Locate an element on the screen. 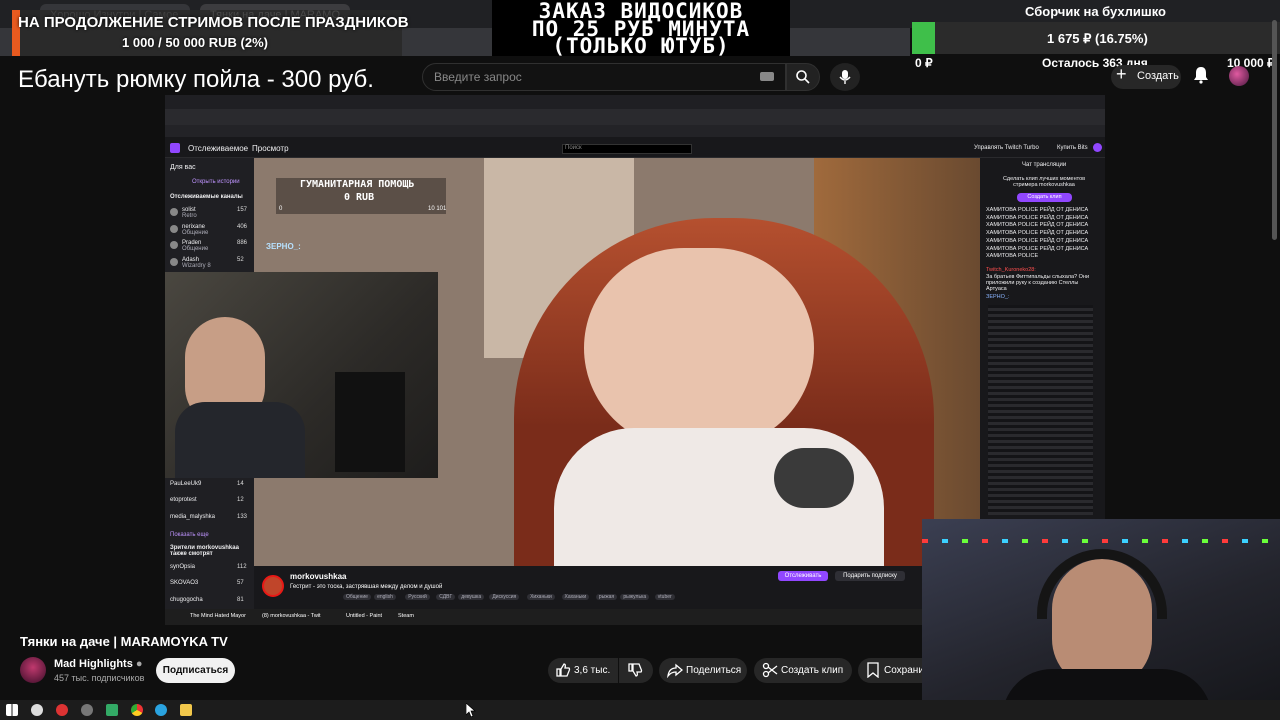 The height and width of the screenshot is (720, 1280). sidebar-channel: chugogocha is located at coordinates (186, 600).